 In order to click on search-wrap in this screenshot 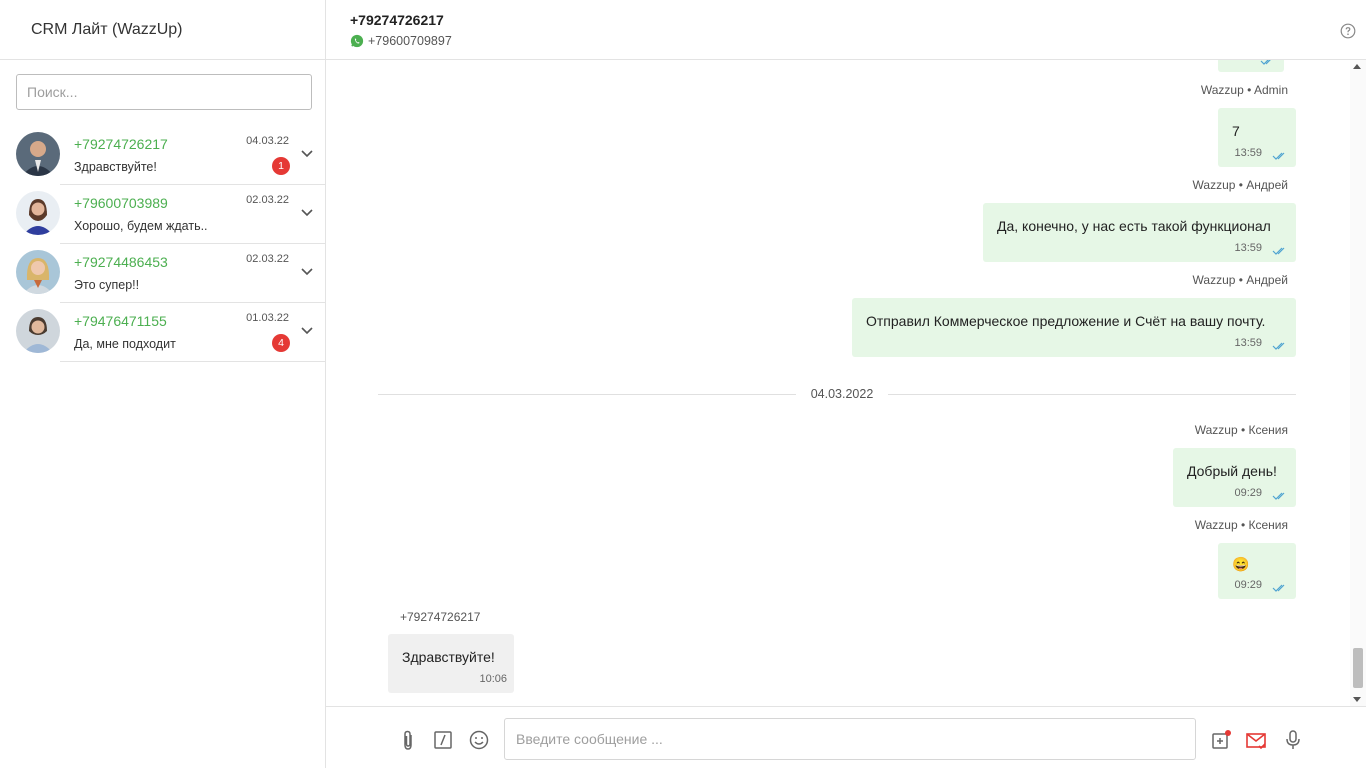, I will do `click(162, 85)`.